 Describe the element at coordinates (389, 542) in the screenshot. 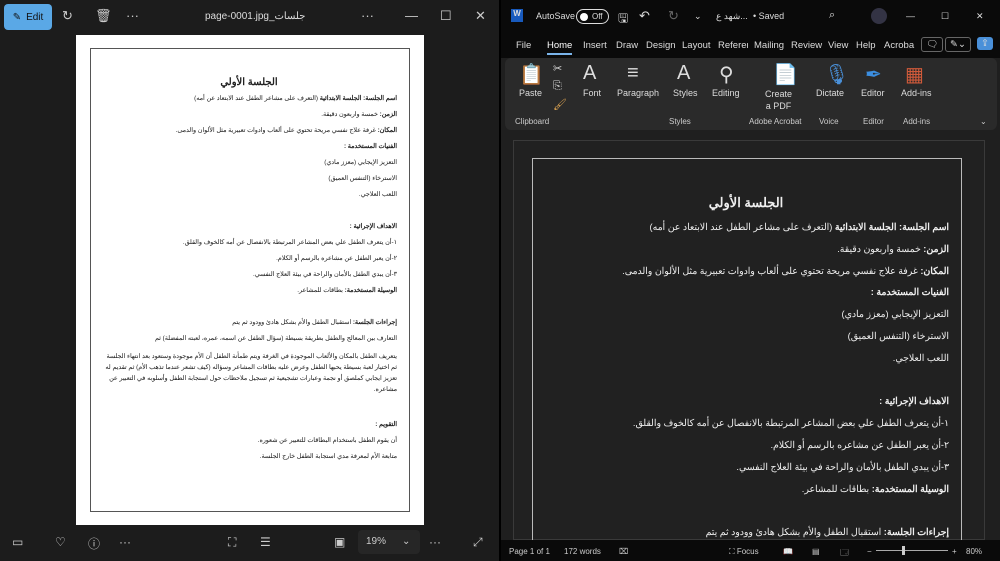

I see `zoom-dropdown: 19% ⌄` at that location.